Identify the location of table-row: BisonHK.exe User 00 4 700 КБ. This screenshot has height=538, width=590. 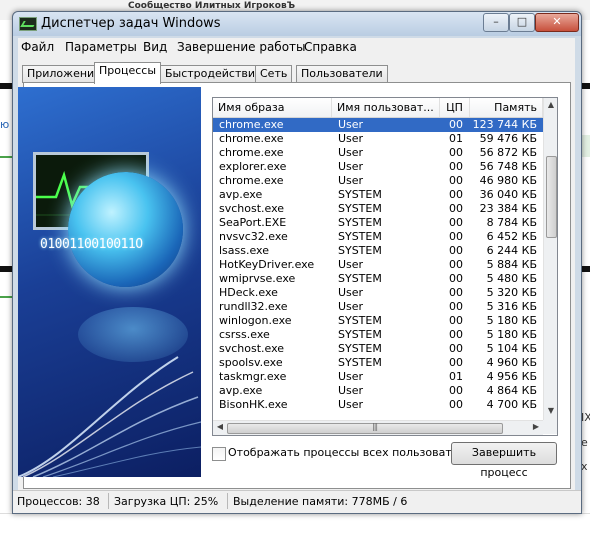
(378, 405).